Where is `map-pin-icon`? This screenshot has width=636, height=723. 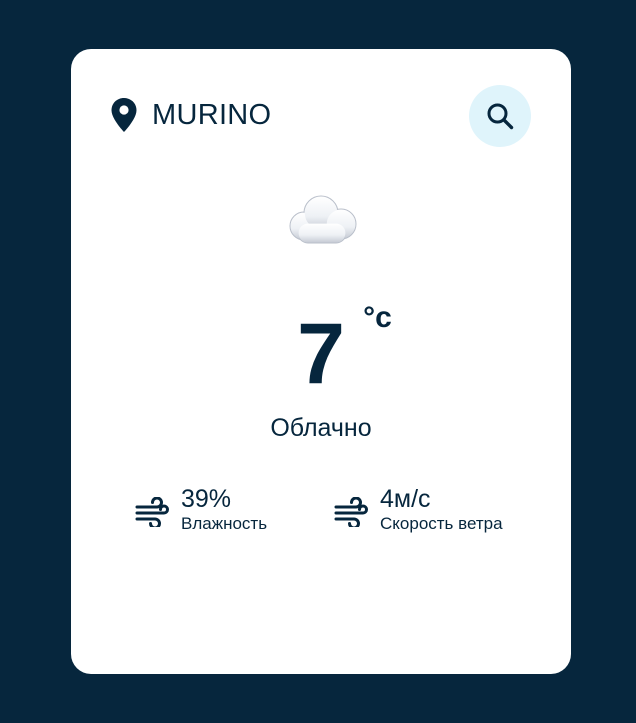 map-pin-icon is located at coordinates (124, 115).